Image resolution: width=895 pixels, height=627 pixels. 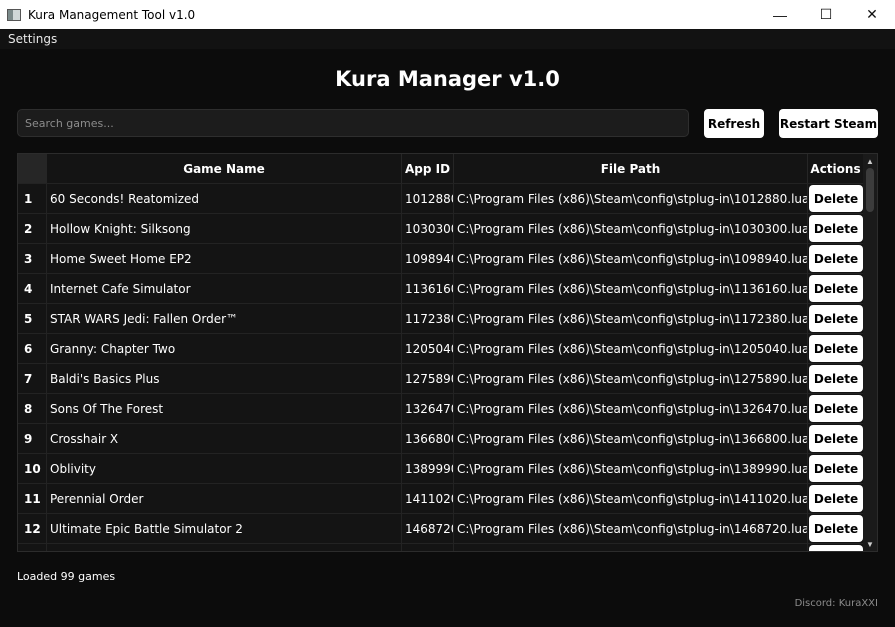 What do you see at coordinates (32, 378) in the screenshot?
I see `row-index: 7` at bounding box center [32, 378].